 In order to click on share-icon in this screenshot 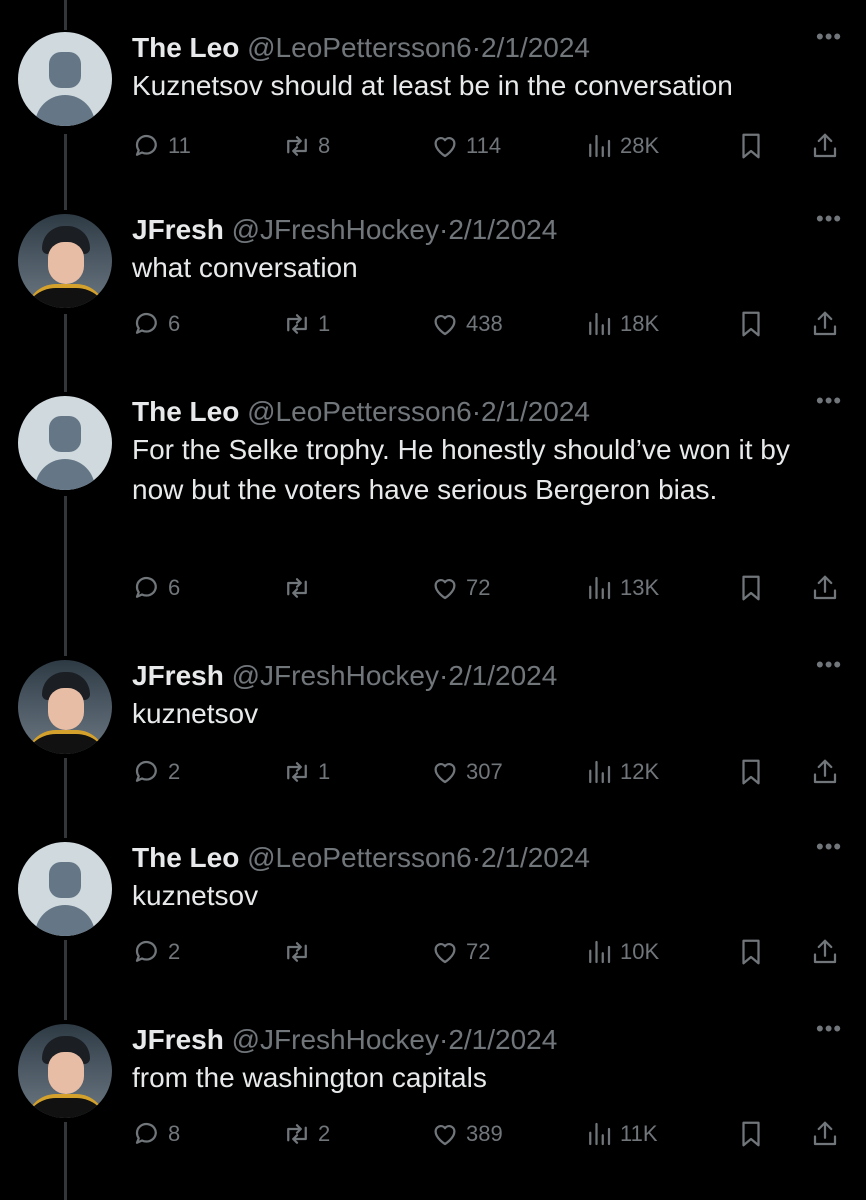, I will do `click(825, 587)`.